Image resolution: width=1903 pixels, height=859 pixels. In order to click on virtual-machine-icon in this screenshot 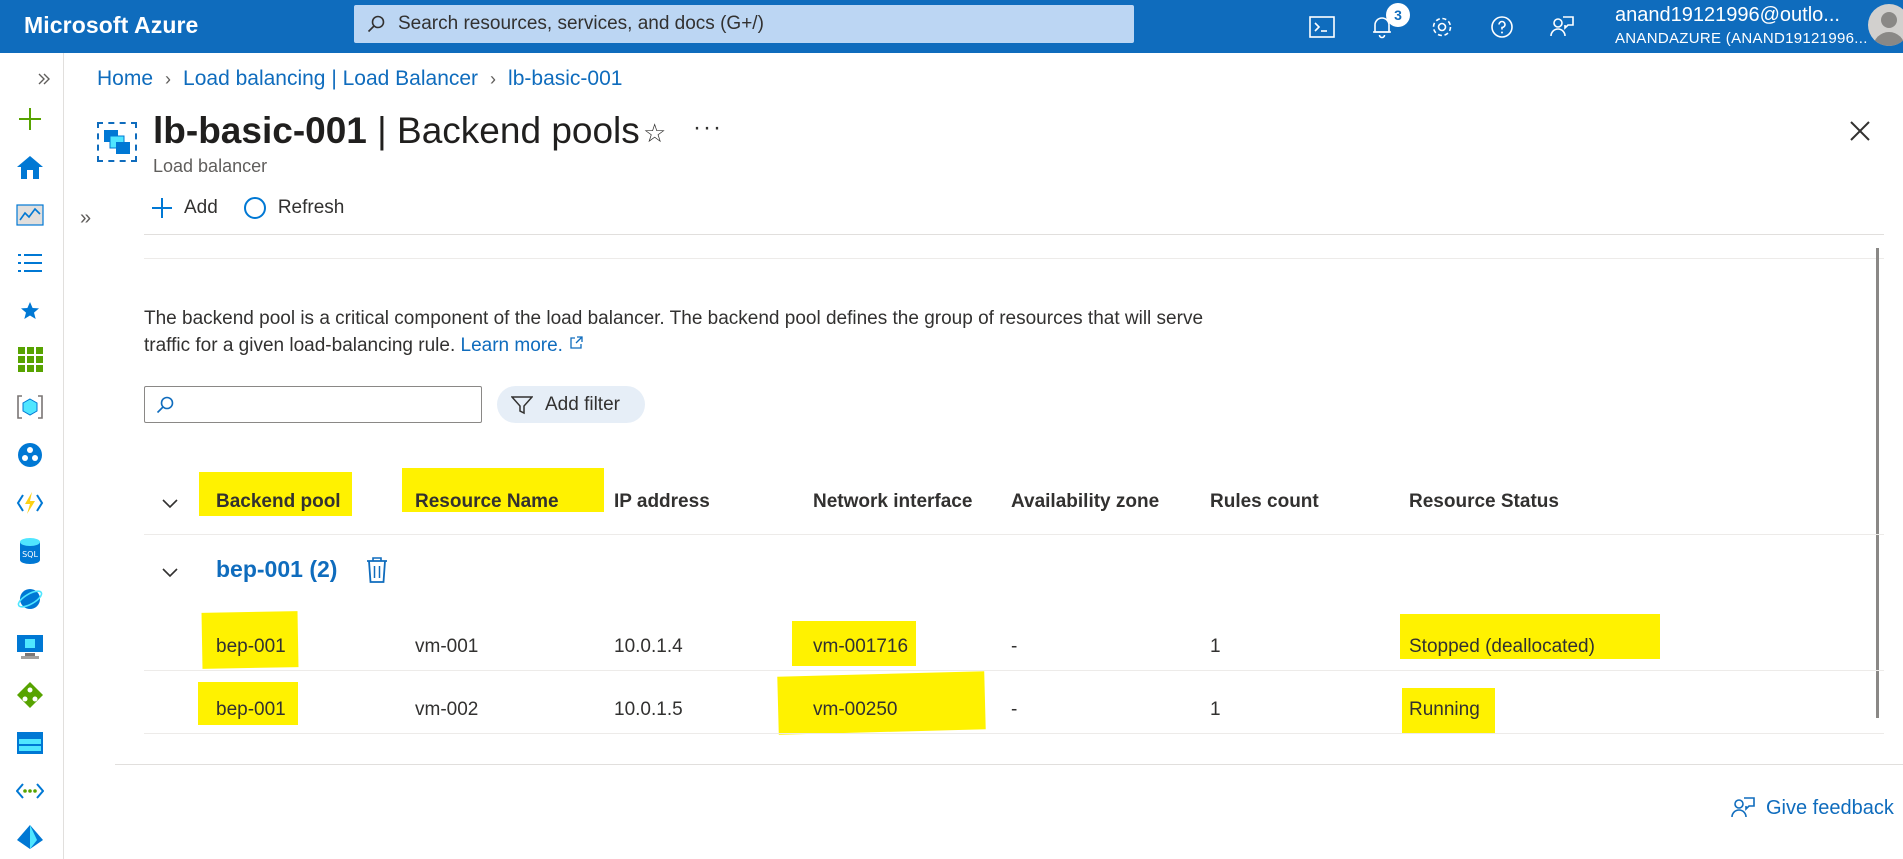, I will do `click(30, 647)`.